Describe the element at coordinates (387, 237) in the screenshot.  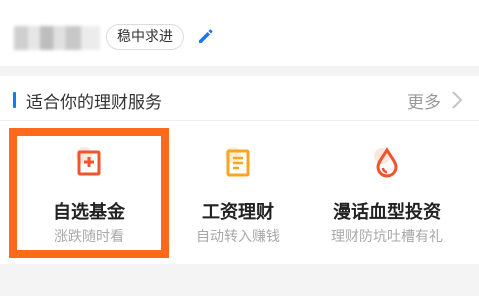
I see `service-subtitle: 理财防坑吐槽有礼` at that location.